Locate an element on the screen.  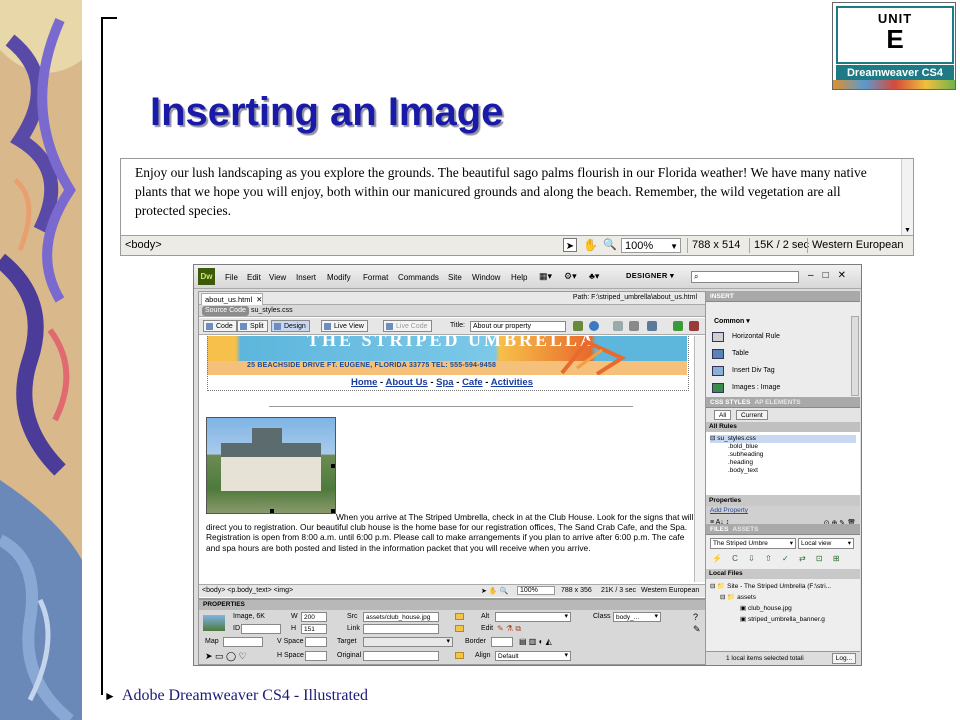
nav-activities-link: Activities is located at coordinates (512, 382).